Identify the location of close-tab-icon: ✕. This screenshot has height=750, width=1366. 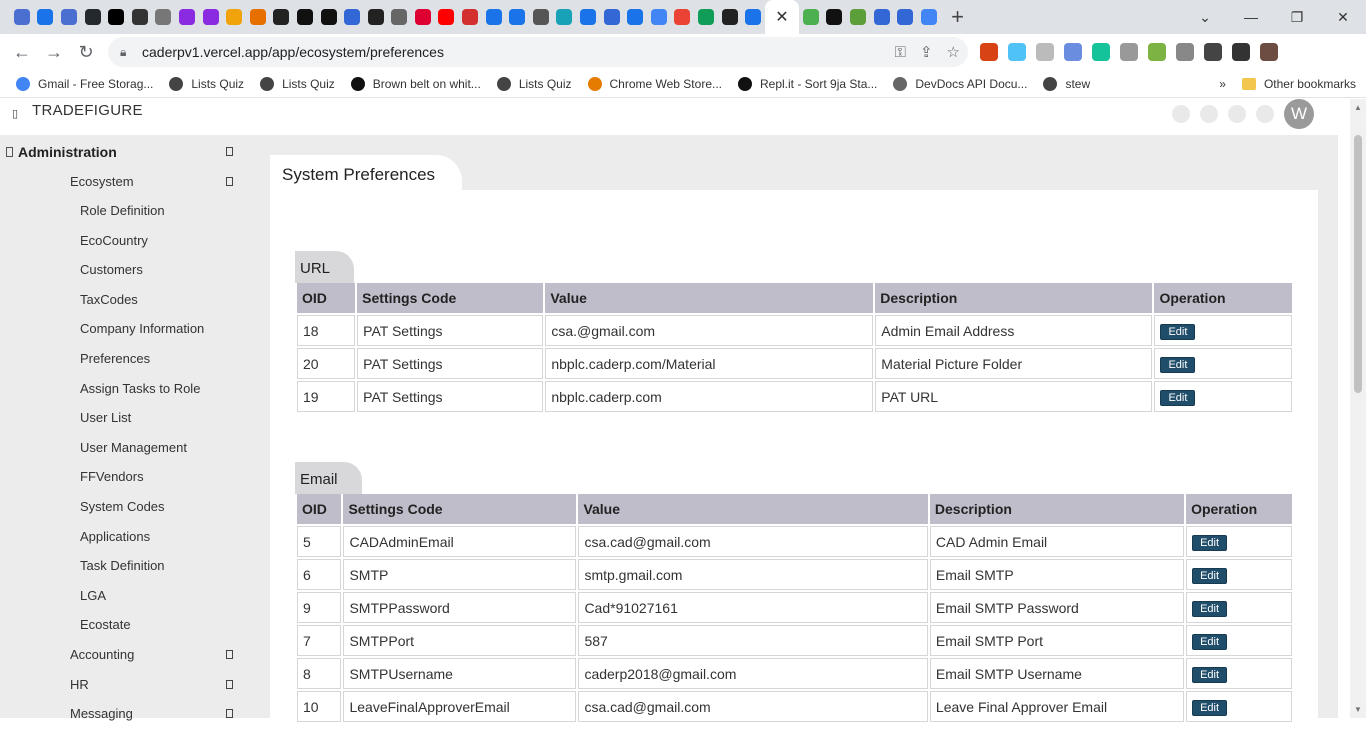
(781, 17).